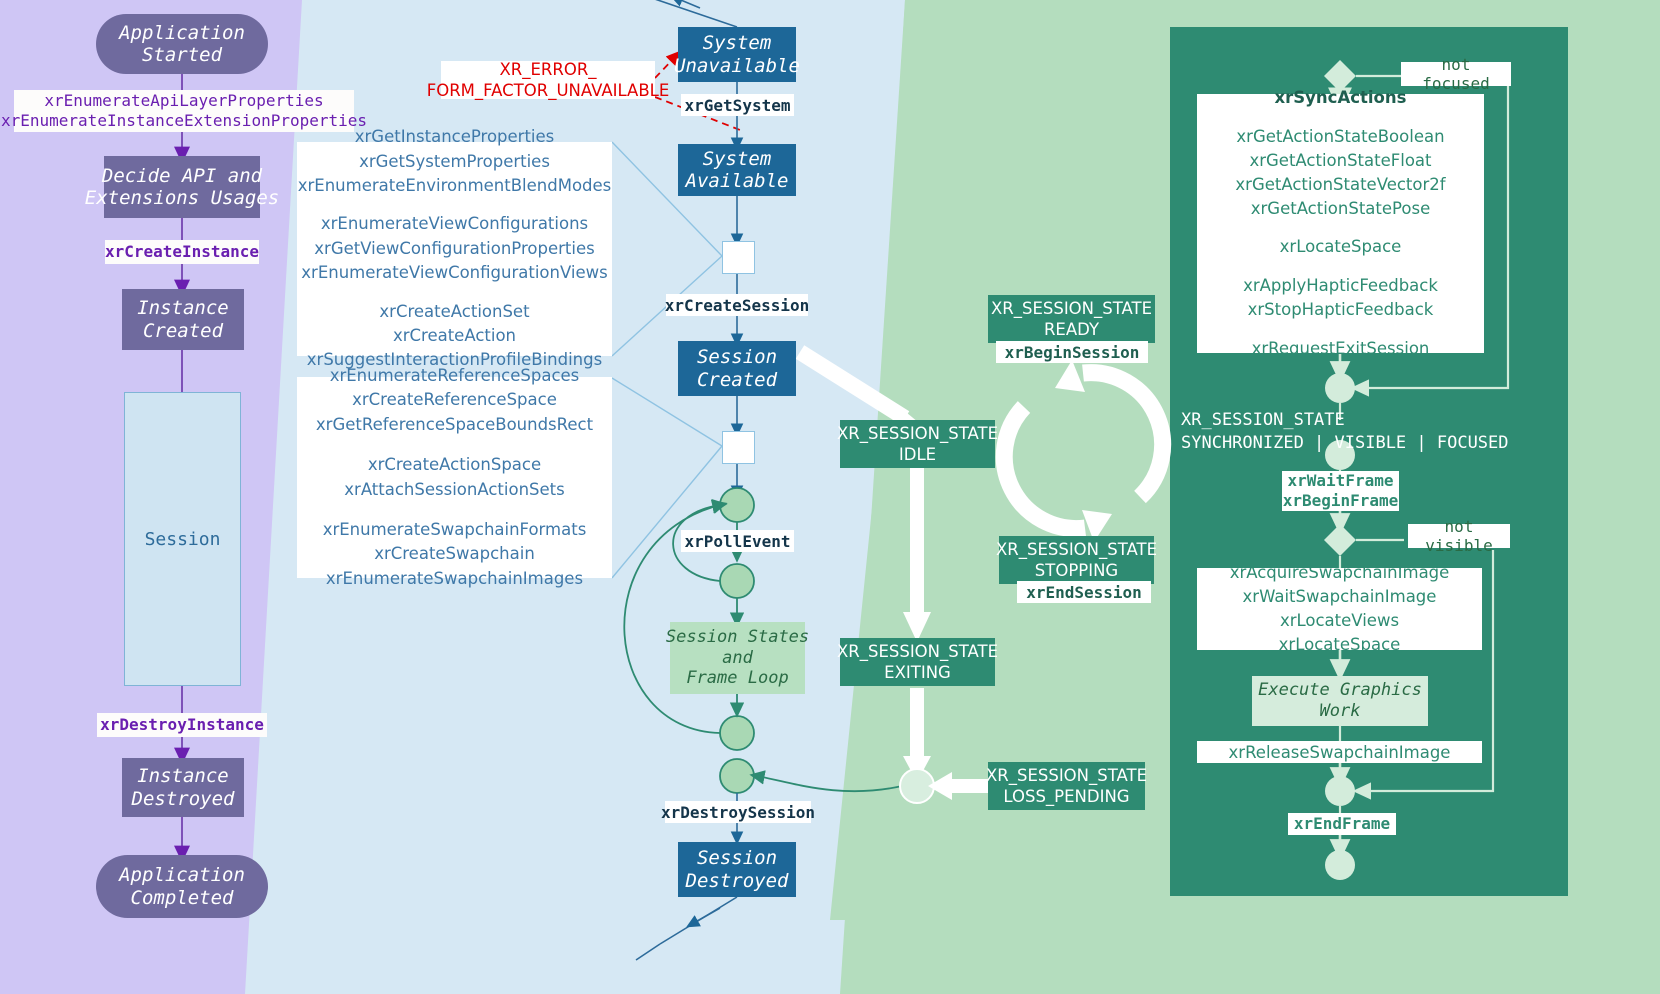  What do you see at coordinates (1340, 349) in the screenshot?
I see `api-call: xrRequestExitSession` at bounding box center [1340, 349].